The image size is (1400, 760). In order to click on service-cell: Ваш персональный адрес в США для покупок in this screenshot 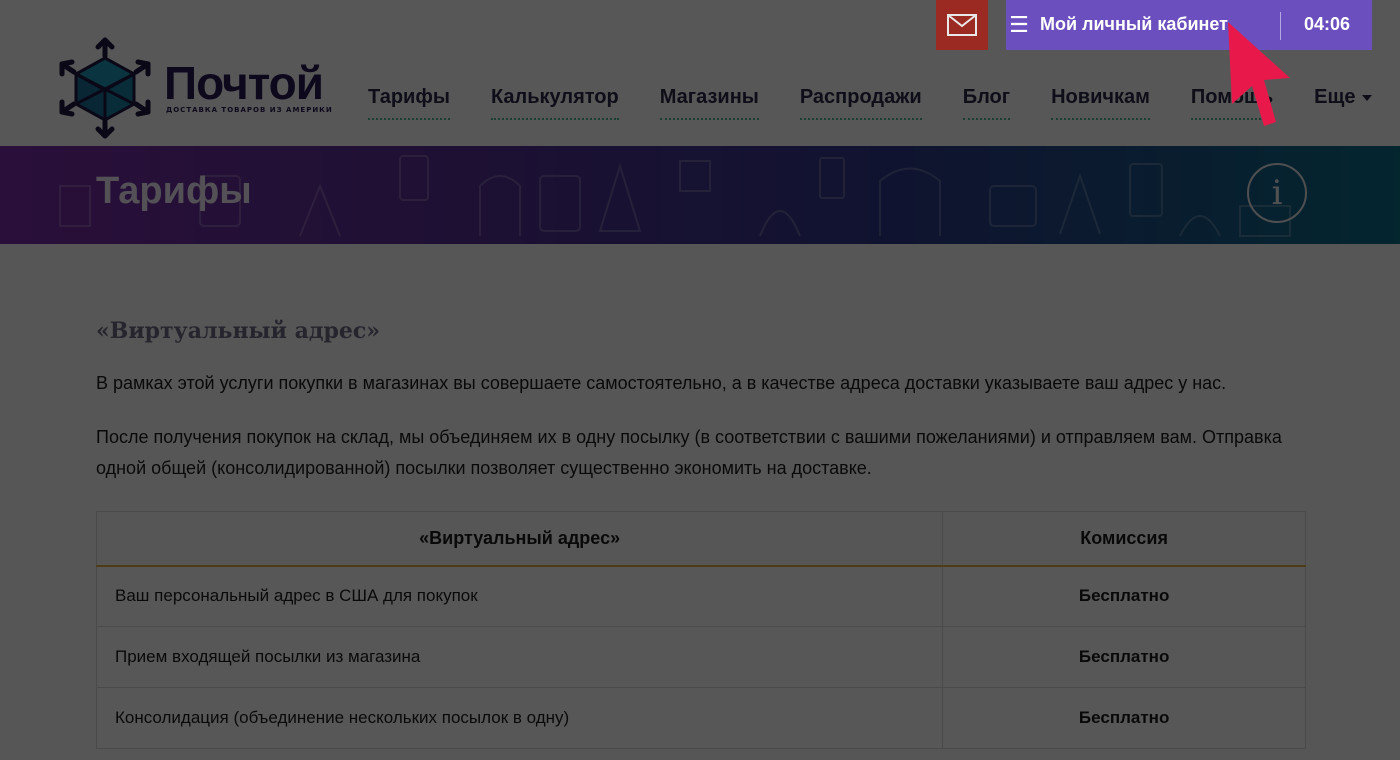, I will do `click(519, 596)`.